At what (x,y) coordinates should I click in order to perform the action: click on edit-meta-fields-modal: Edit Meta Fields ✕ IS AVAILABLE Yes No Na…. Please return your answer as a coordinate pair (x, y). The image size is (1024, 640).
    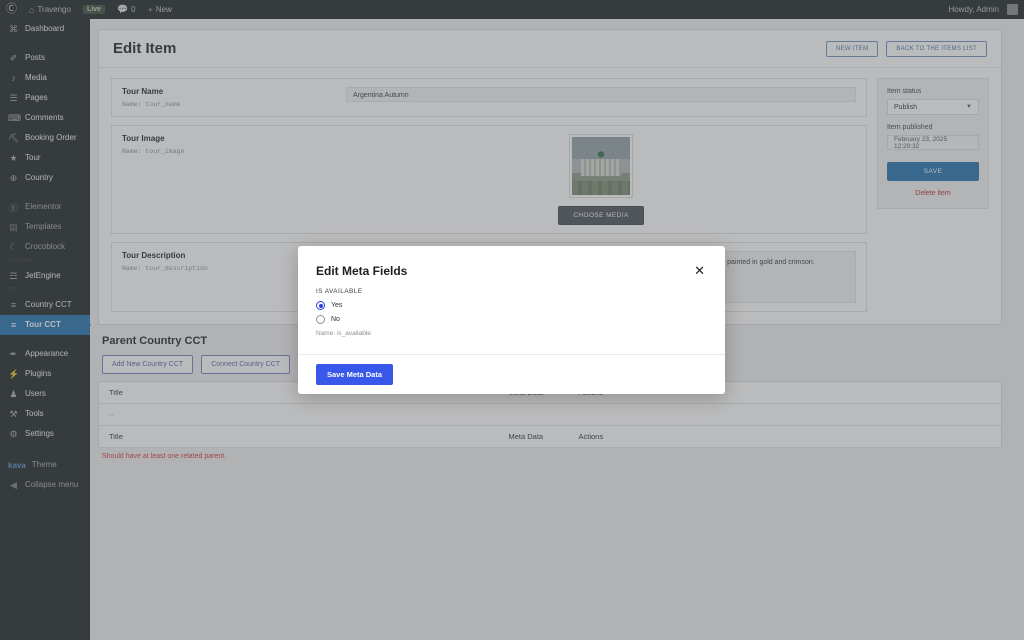
    Looking at the image, I should click on (511, 320).